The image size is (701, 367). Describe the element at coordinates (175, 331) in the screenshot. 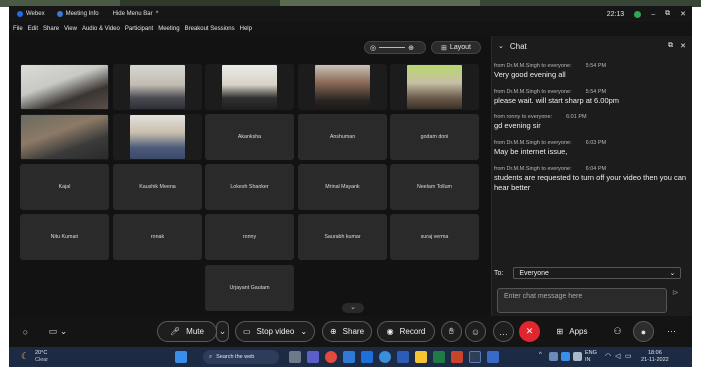

I see `microphone-icon: 🎤︎` at that location.